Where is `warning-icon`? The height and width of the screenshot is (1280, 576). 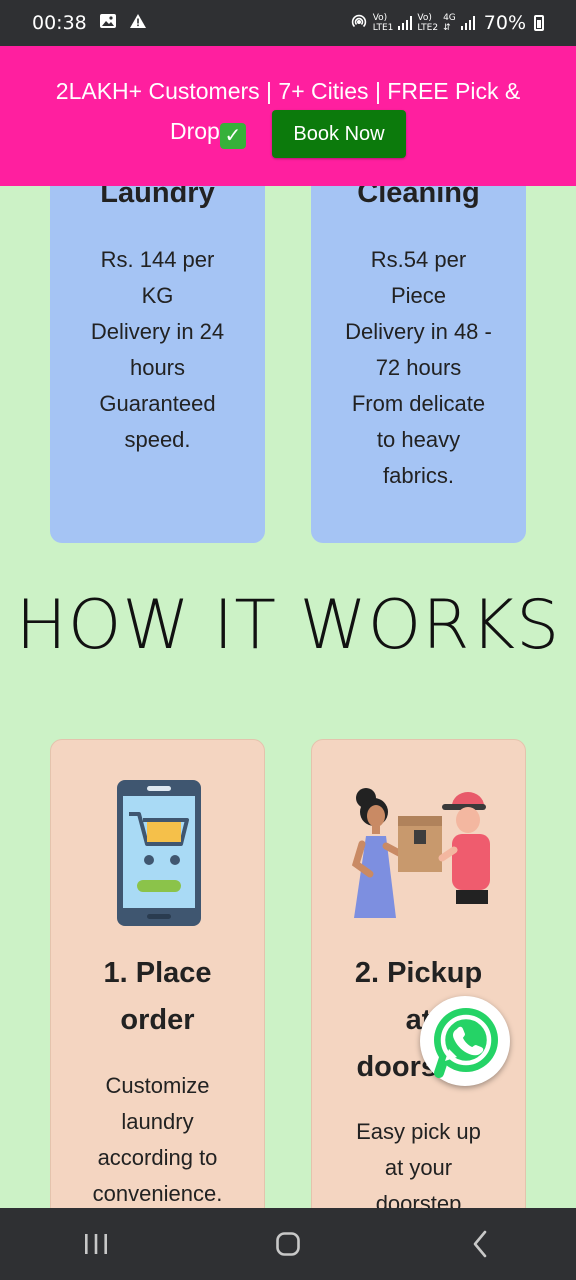
warning-icon is located at coordinates (138, 23).